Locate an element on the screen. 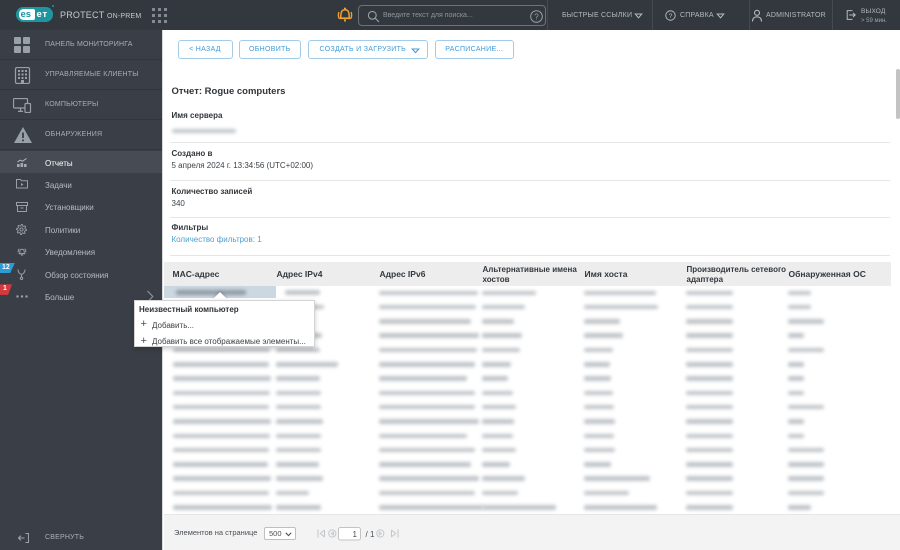  svg-text: / 1 is located at coordinates (370, 534).